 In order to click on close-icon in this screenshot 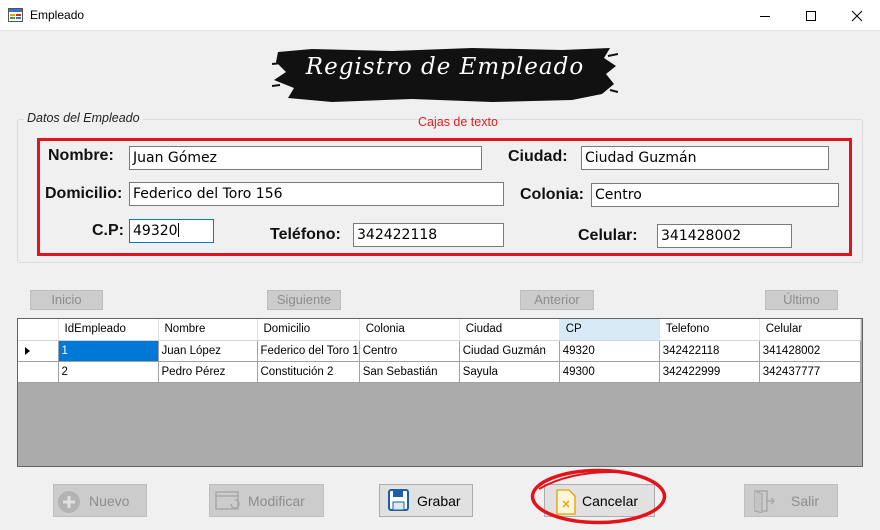, I will do `click(857, 15)`.